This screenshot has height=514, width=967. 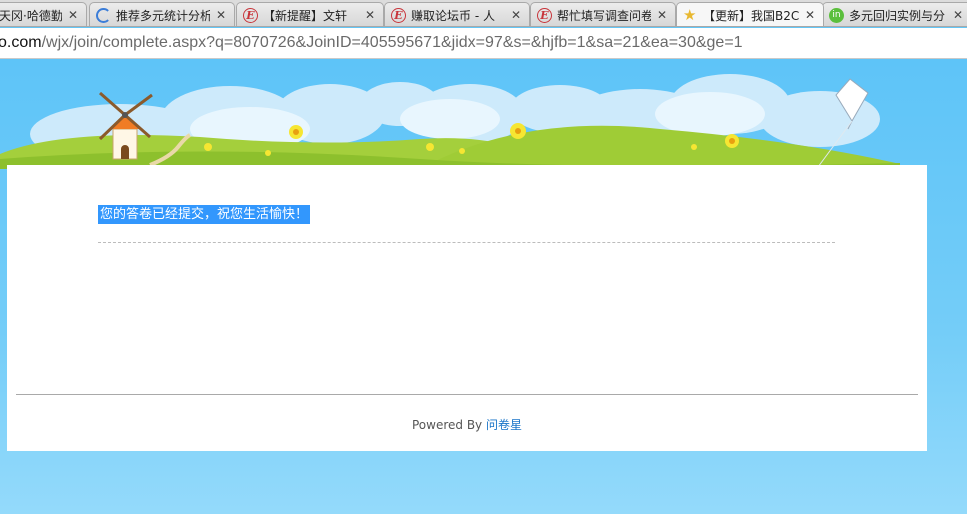 I want to click on tab-6: in 多元回归实例与分 ✕, so click(x=894, y=14).